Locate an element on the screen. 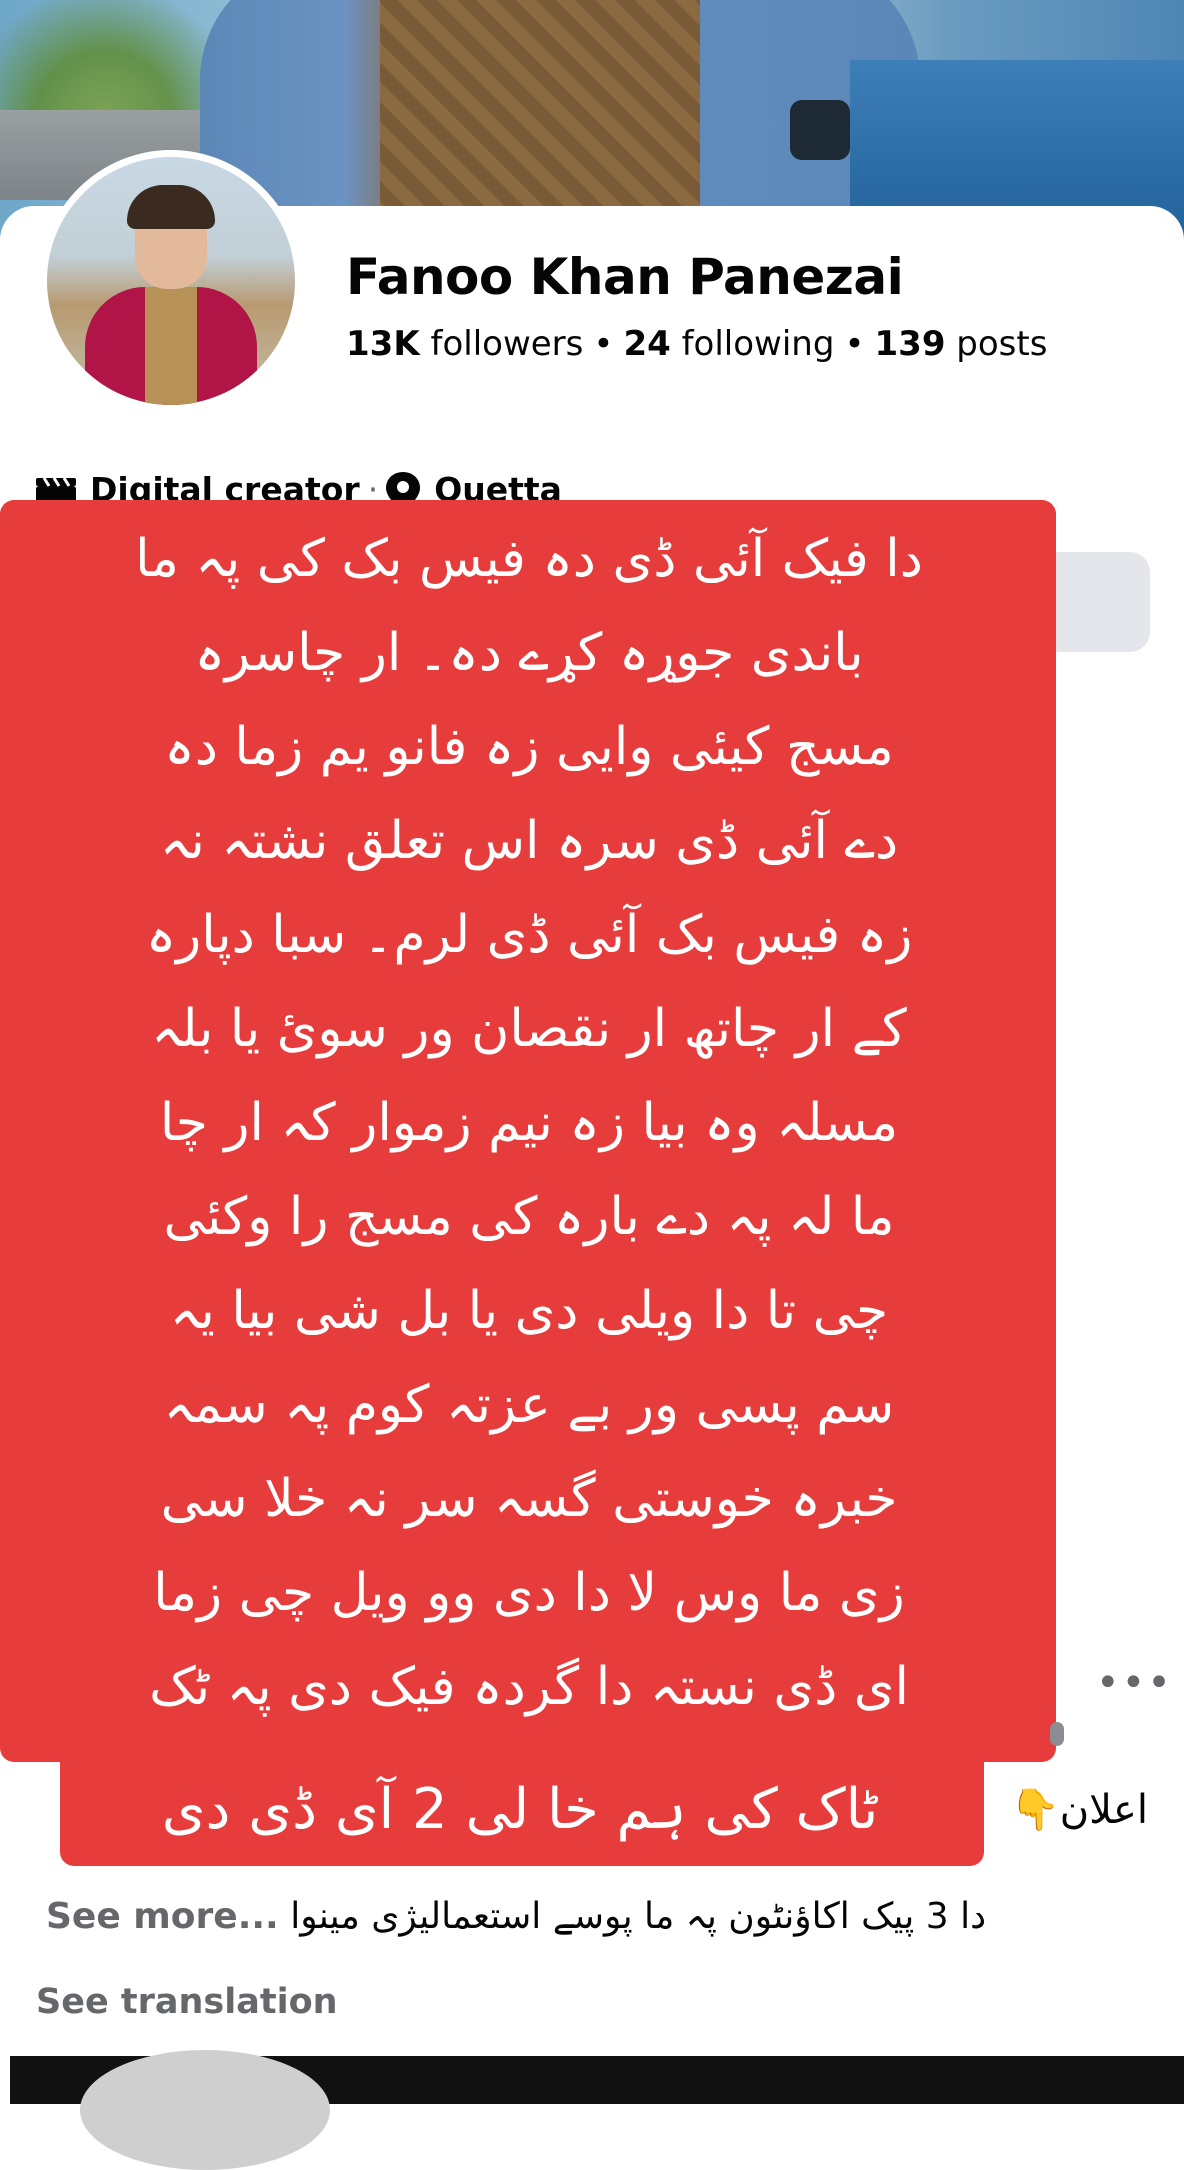 This screenshot has width=1184, height=2170. avatar is located at coordinates (171, 281).